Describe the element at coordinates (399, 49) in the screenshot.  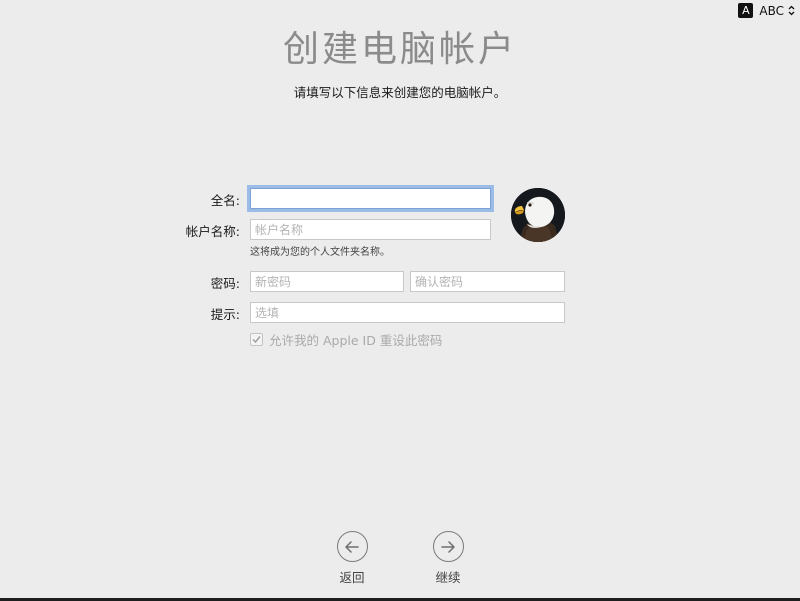
I see `page-title: 创建电脑帐户` at that location.